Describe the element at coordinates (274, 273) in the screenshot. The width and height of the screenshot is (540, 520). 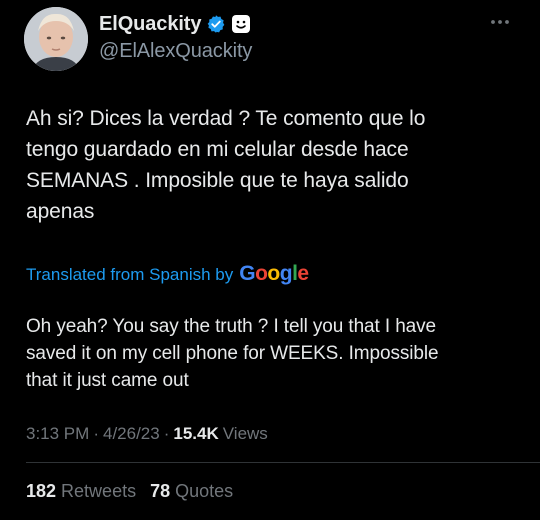
I see `google-logo: Google` at that location.